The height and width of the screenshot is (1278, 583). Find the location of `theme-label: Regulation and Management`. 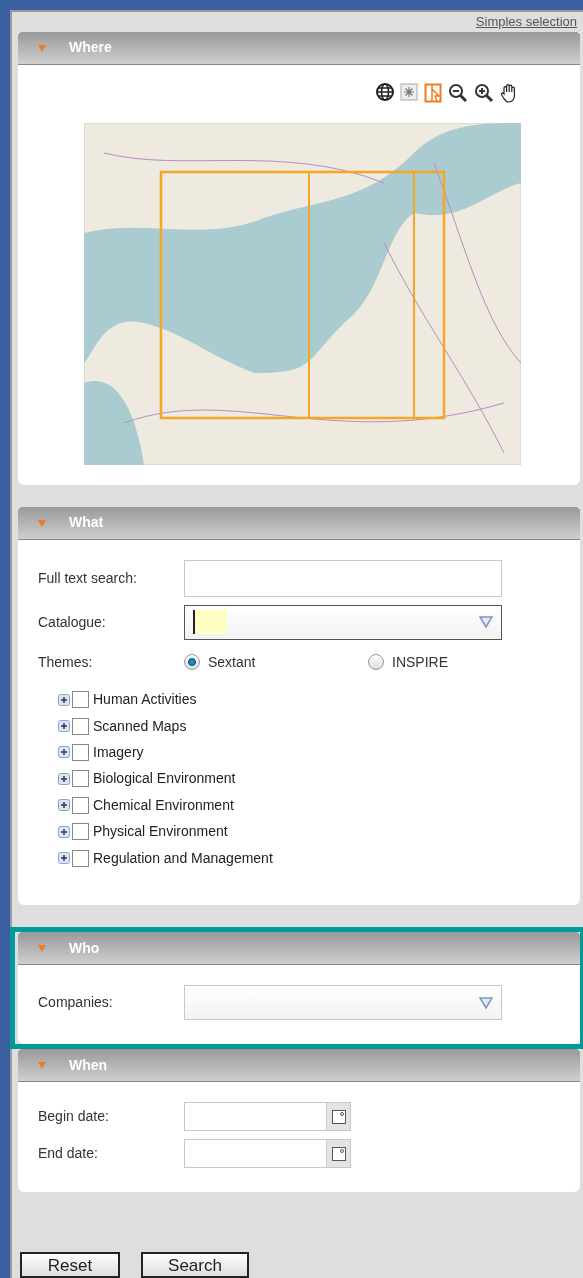

theme-label: Regulation and Management is located at coordinates (183, 858).